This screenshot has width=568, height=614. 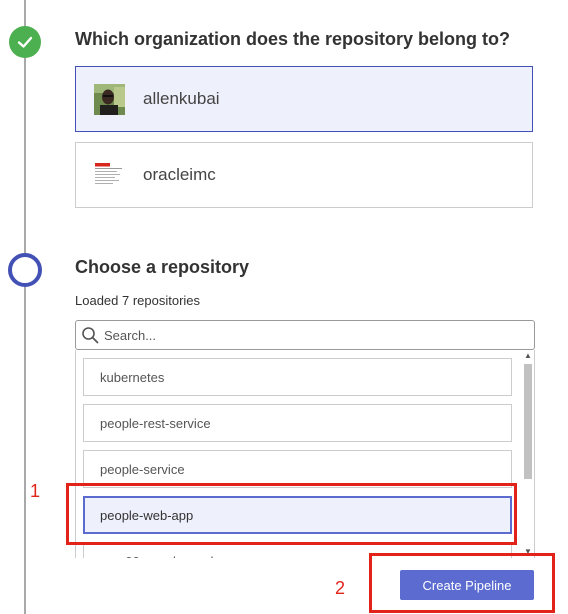 I want to click on timeline-line, so click(x=25, y=307).